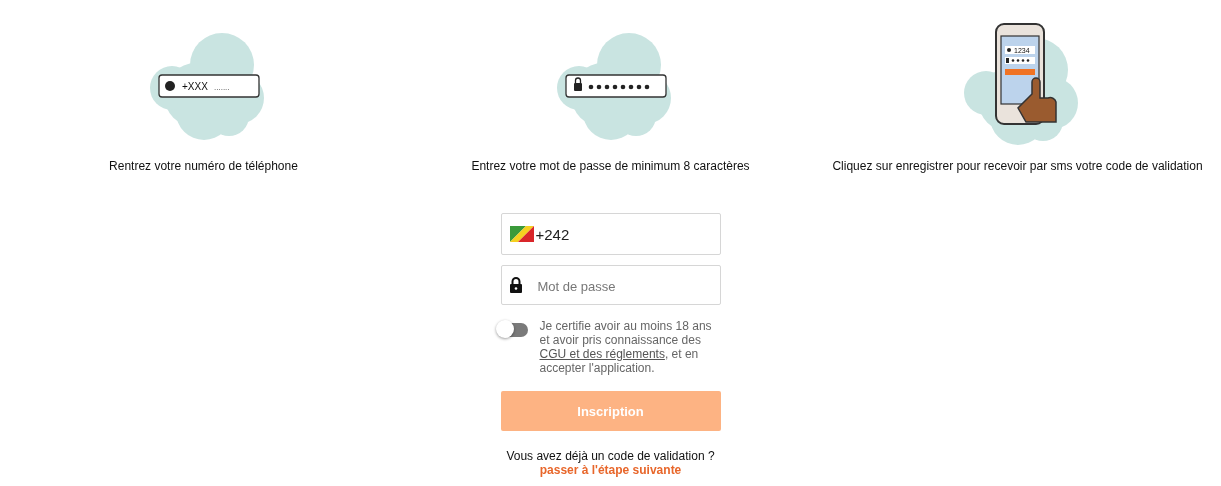 This screenshot has height=486, width=1221. I want to click on consent-text: Je certifie avoir au moins 18 ans et avoir pris connaissance des CGU et des réglements, et en accepter l'application., so click(626, 347).